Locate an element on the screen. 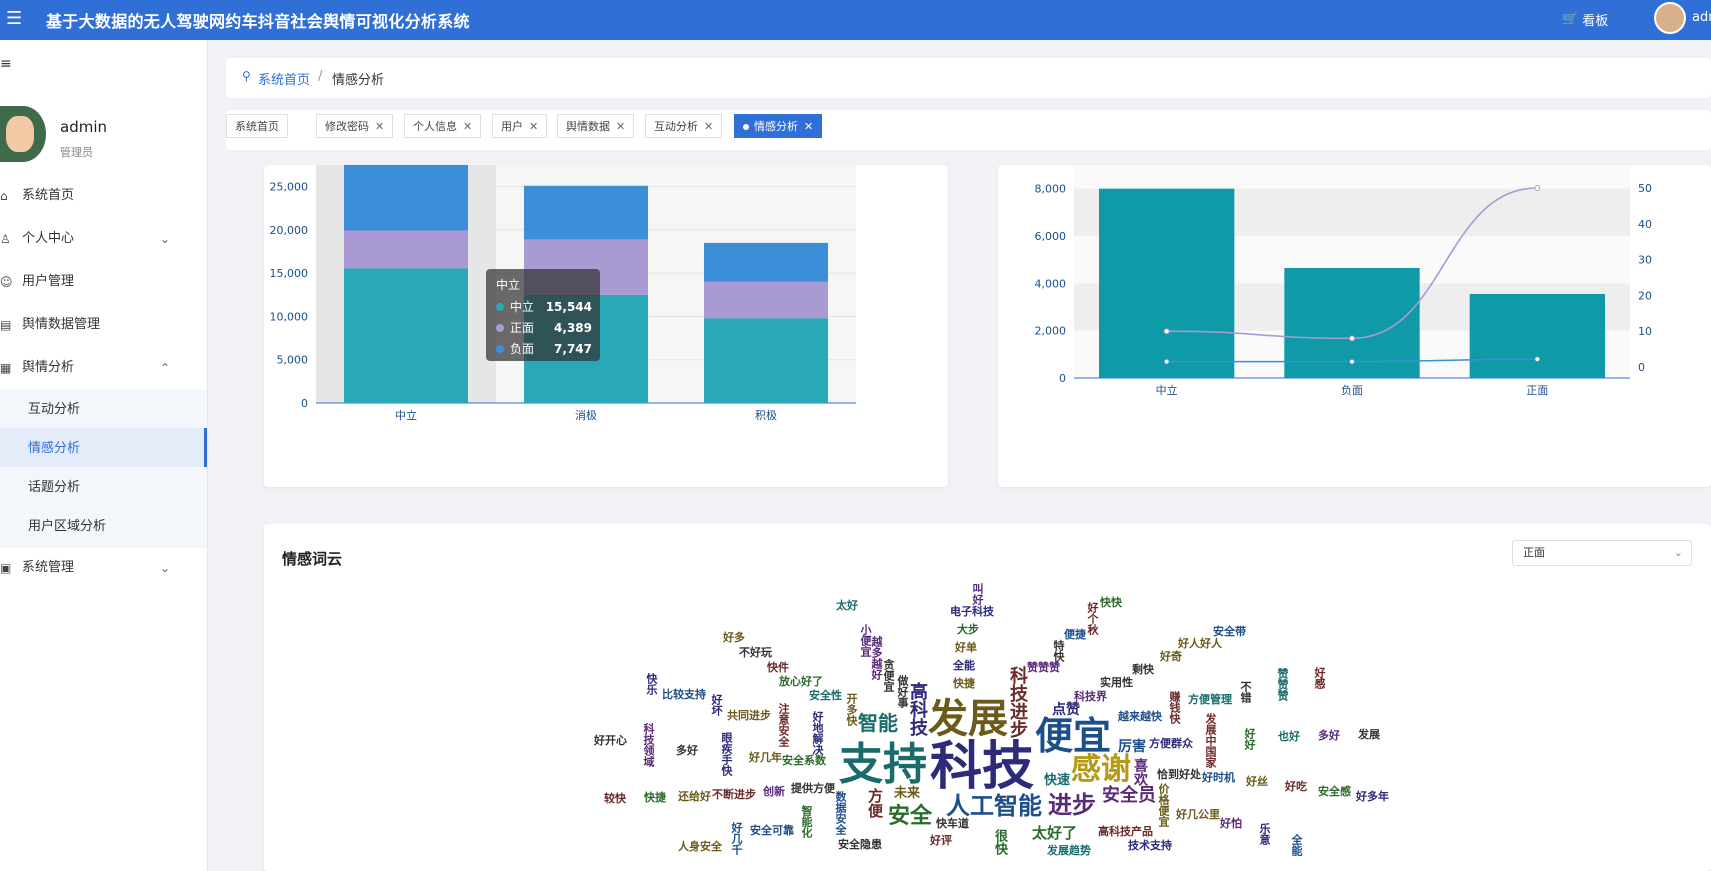 This screenshot has height=871, width=1711. wordcloud-word: 安全系数 is located at coordinates (804, 760).